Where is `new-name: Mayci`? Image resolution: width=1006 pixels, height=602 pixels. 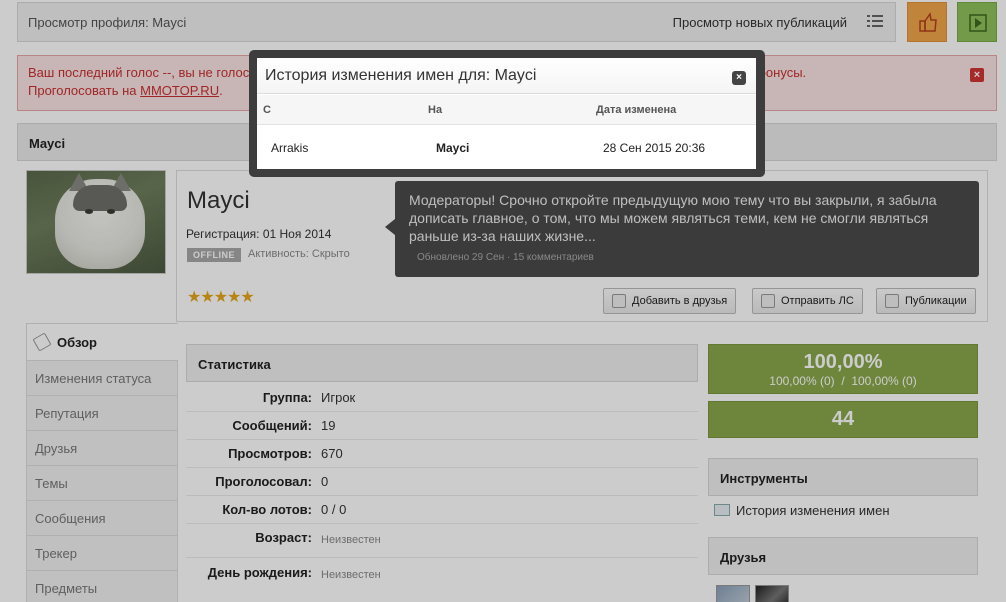 new-name: Mayci is located at coordinates (453, 148).